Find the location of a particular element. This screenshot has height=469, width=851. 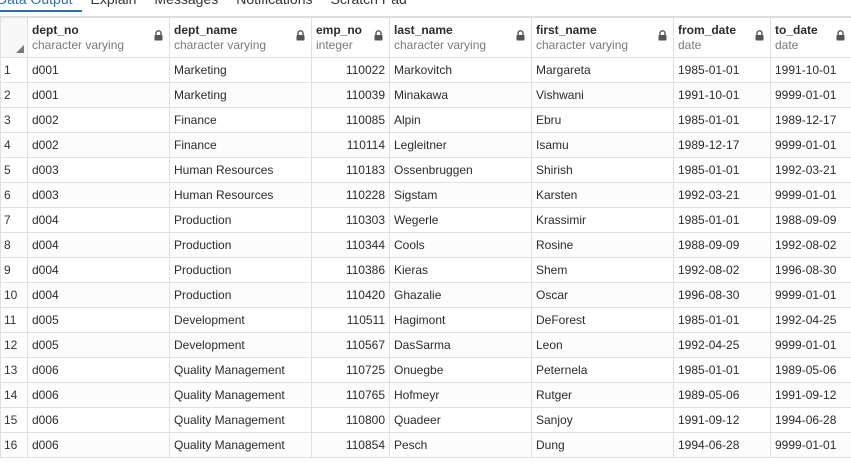

cell-emp-no: 110567 is located at coordinates (350, 345).